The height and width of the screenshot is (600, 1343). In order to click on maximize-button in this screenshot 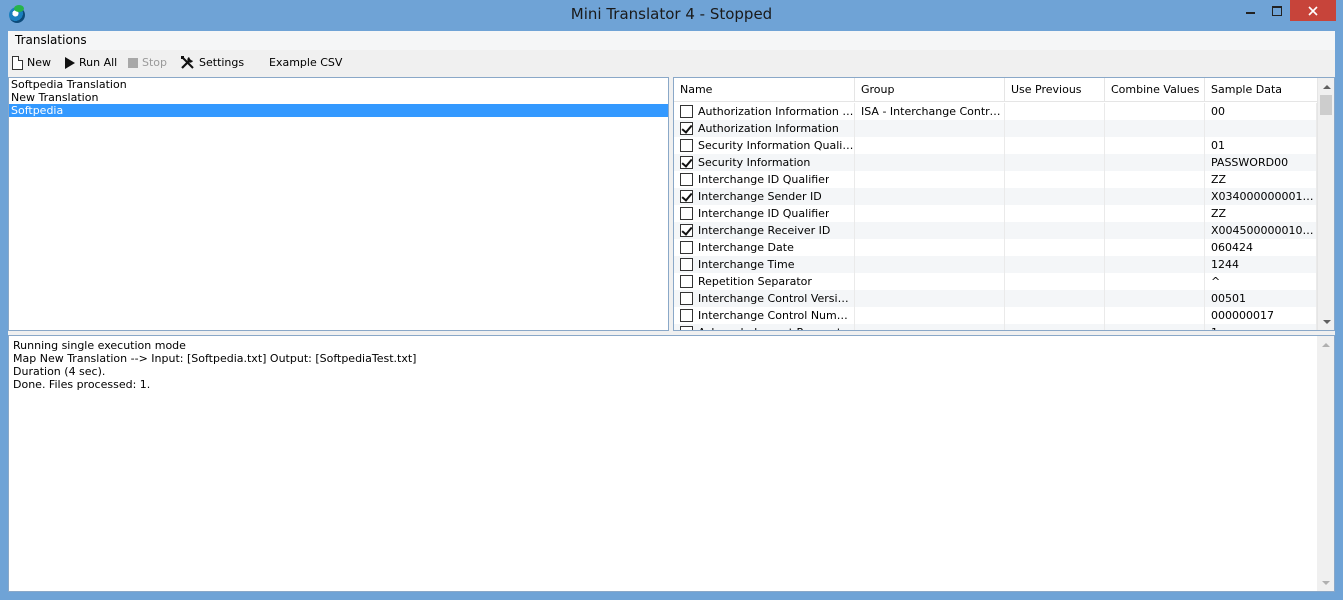, I will do `click(1277, 10)`.